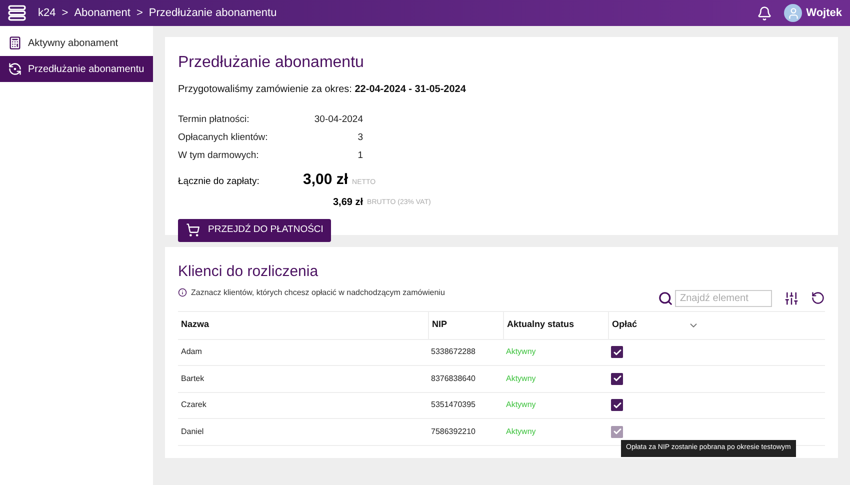 The width and height of the screenshot is (850, 485). I want to click on refresh-icon, so click(818, 298).